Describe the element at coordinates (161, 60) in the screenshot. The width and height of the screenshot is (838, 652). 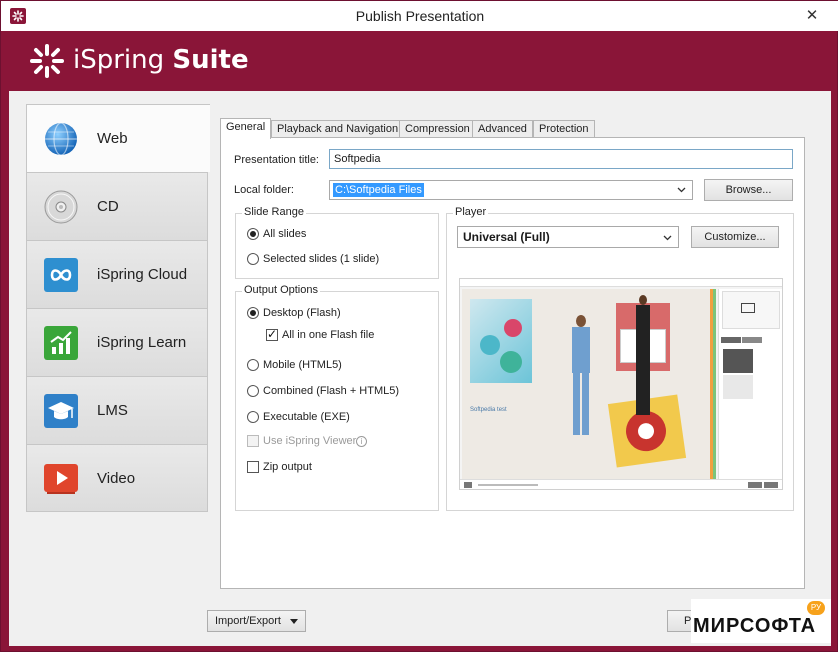
I see `brand-name: iSpring Suite` at that location.